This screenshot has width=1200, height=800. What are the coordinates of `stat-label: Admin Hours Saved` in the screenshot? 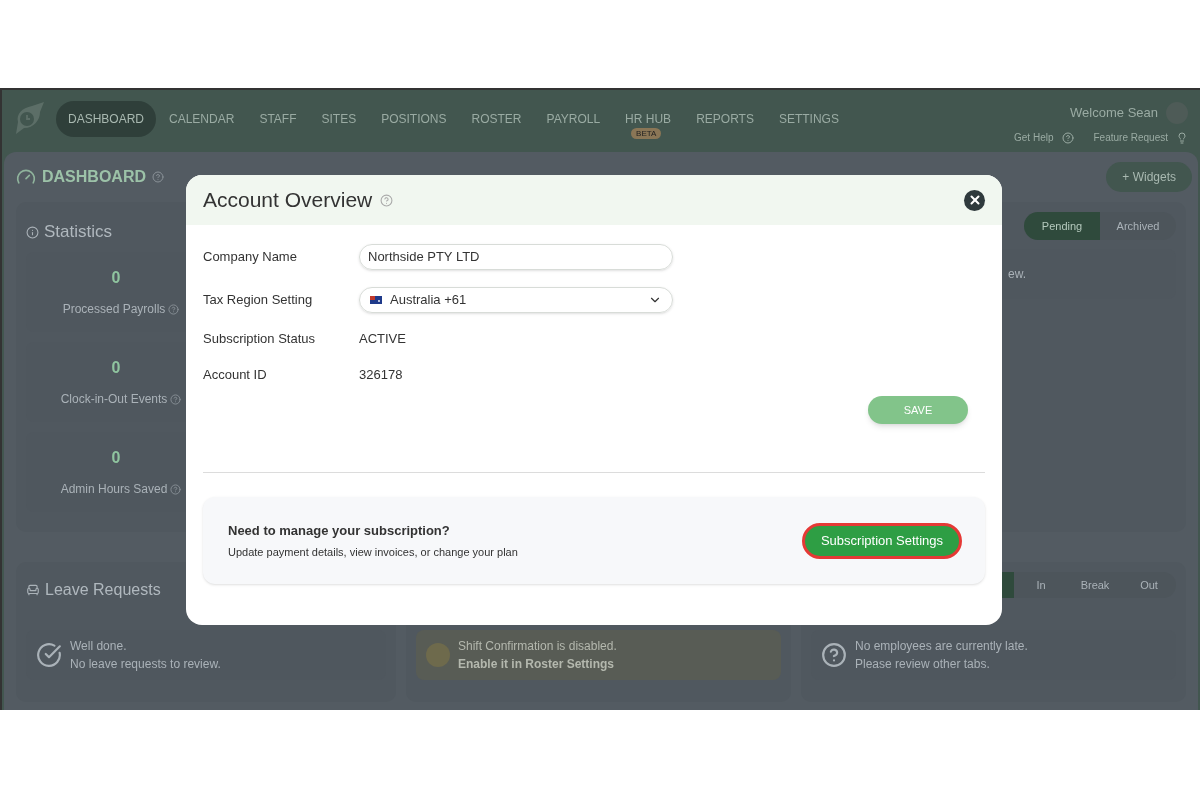 It's located at (114, 489).